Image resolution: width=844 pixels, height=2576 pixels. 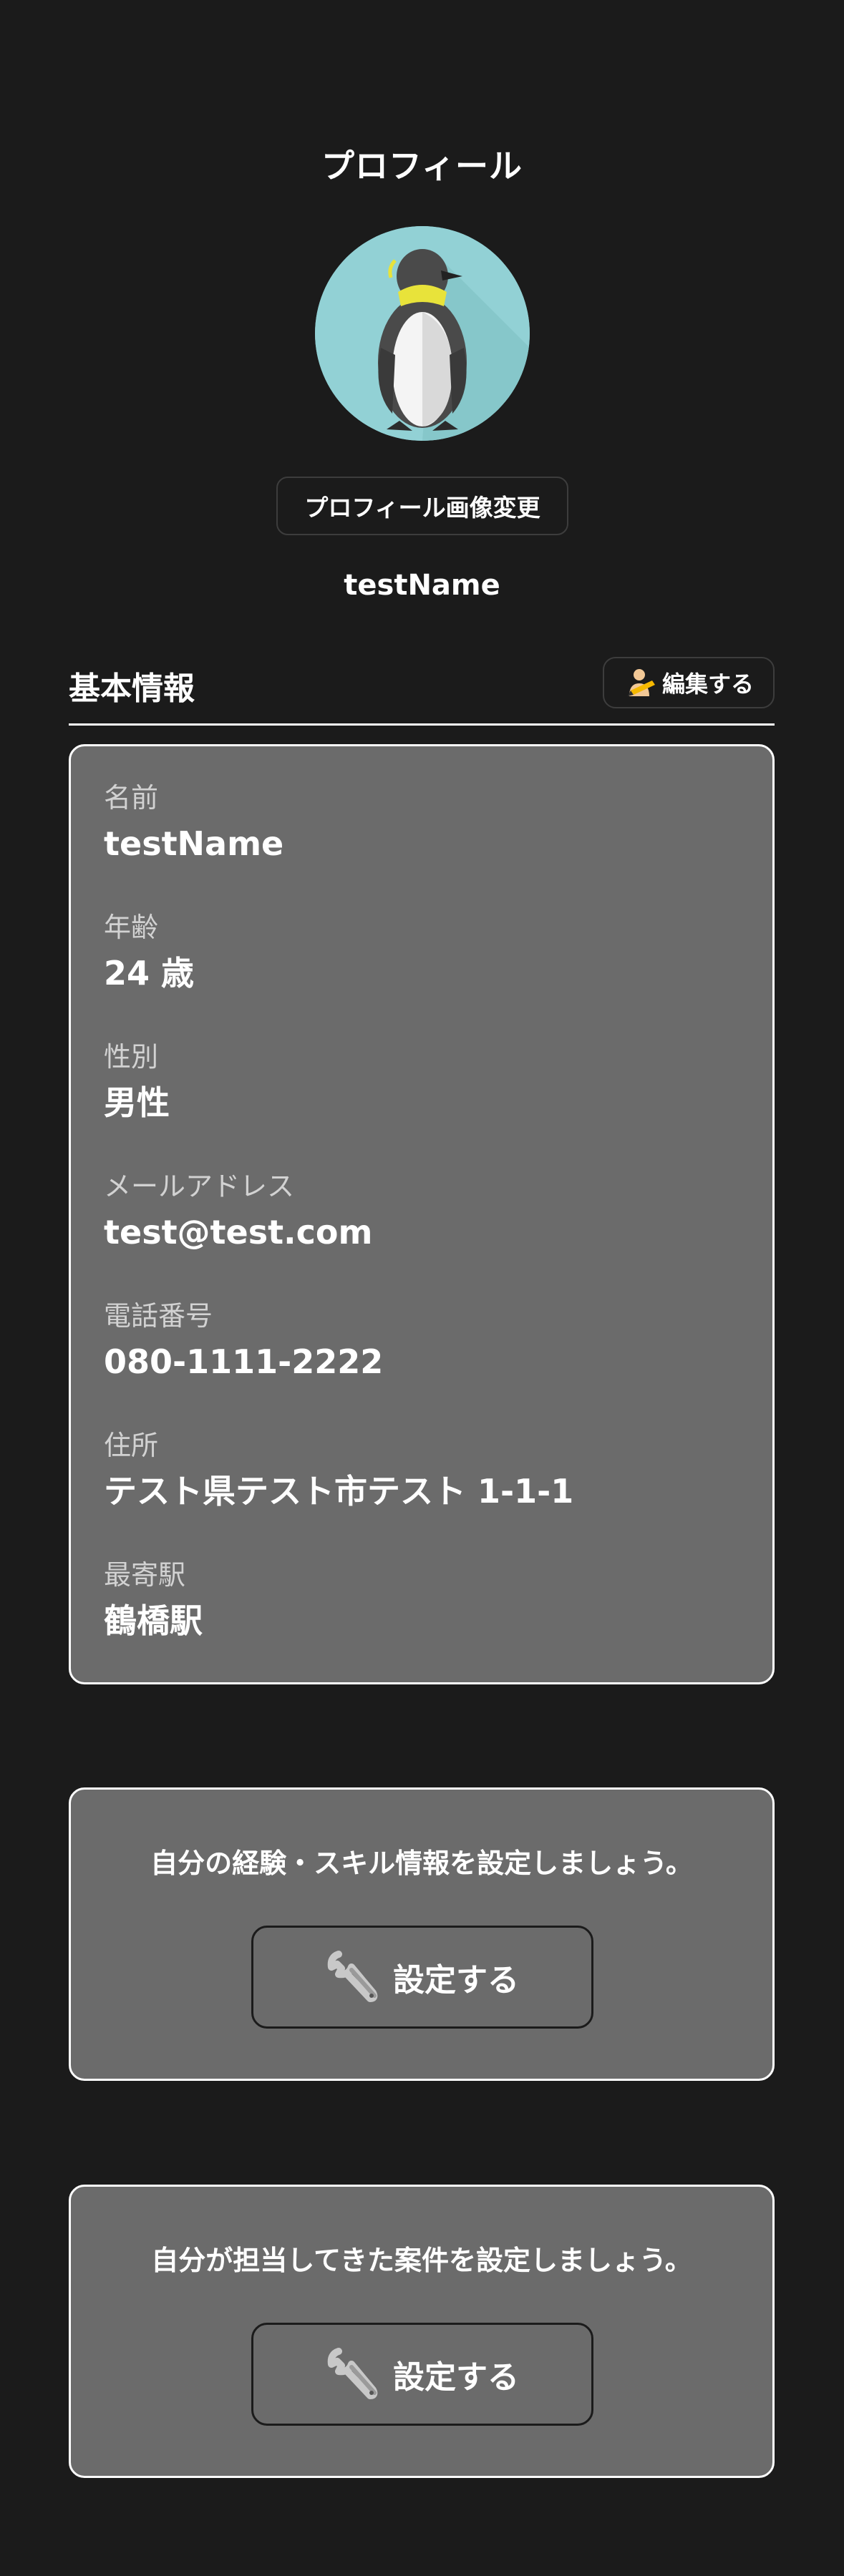 What do you see at coordinates (145, 1575) in the screenshot?
I see `info-label: 最寄駅` at bounding box center [145, 1575].